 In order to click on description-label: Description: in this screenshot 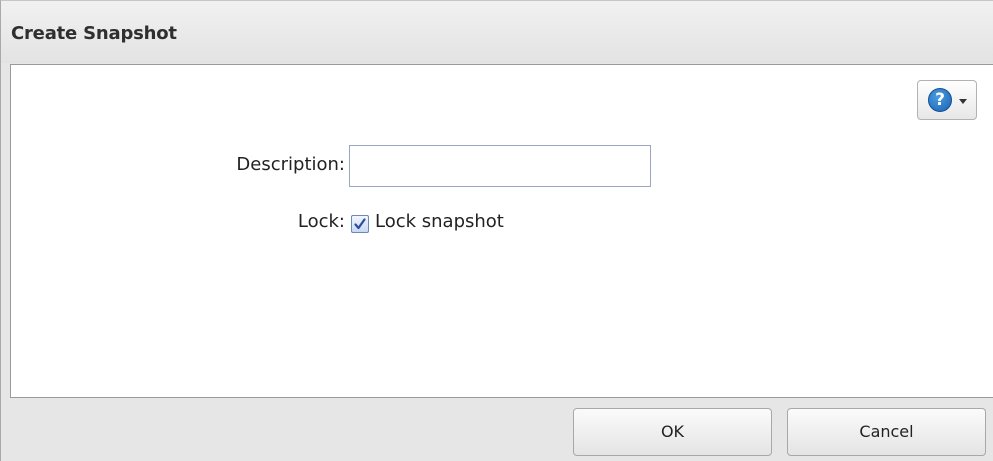, I will do `click(290, 164)`.